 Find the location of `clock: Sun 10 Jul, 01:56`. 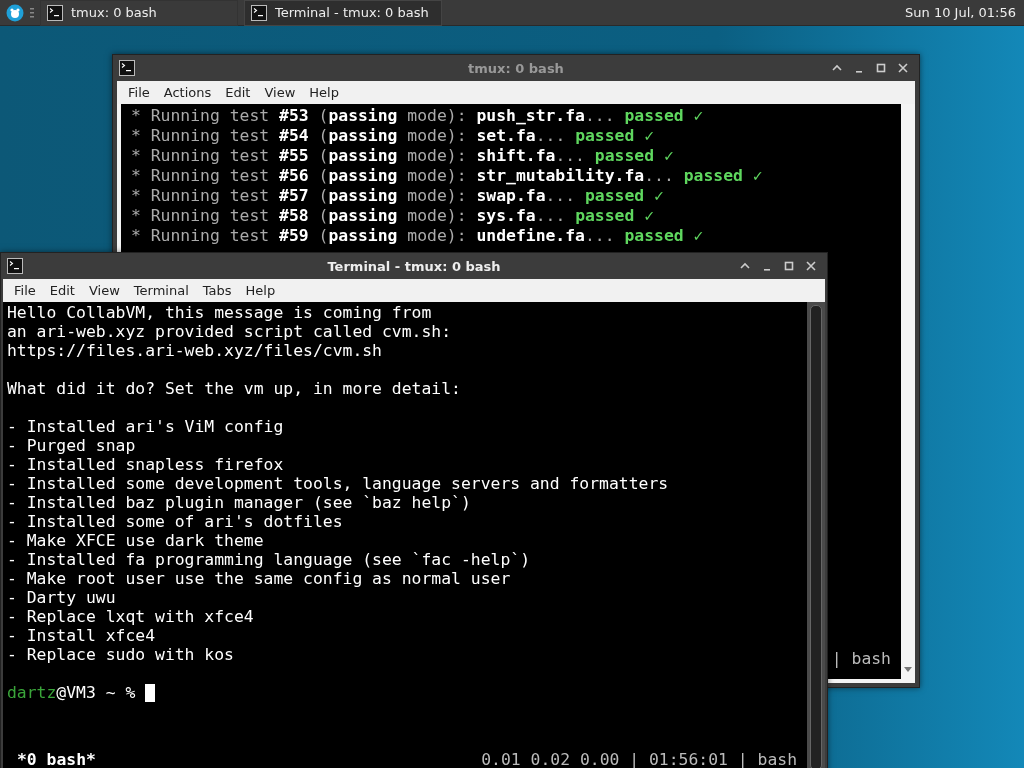

clock: Sun 10 Jul, 01:56 is located at coordinates (960, 12).